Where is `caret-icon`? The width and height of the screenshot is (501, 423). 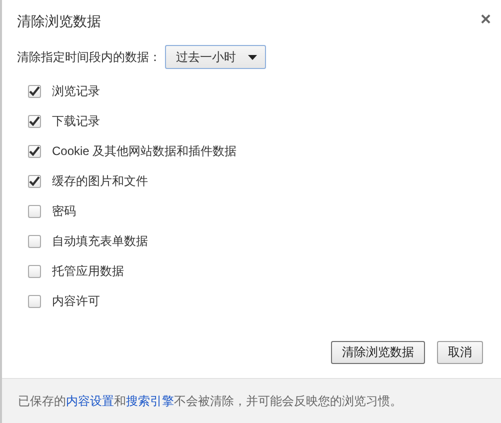
caret-icon is located at coordinates (252, 57).